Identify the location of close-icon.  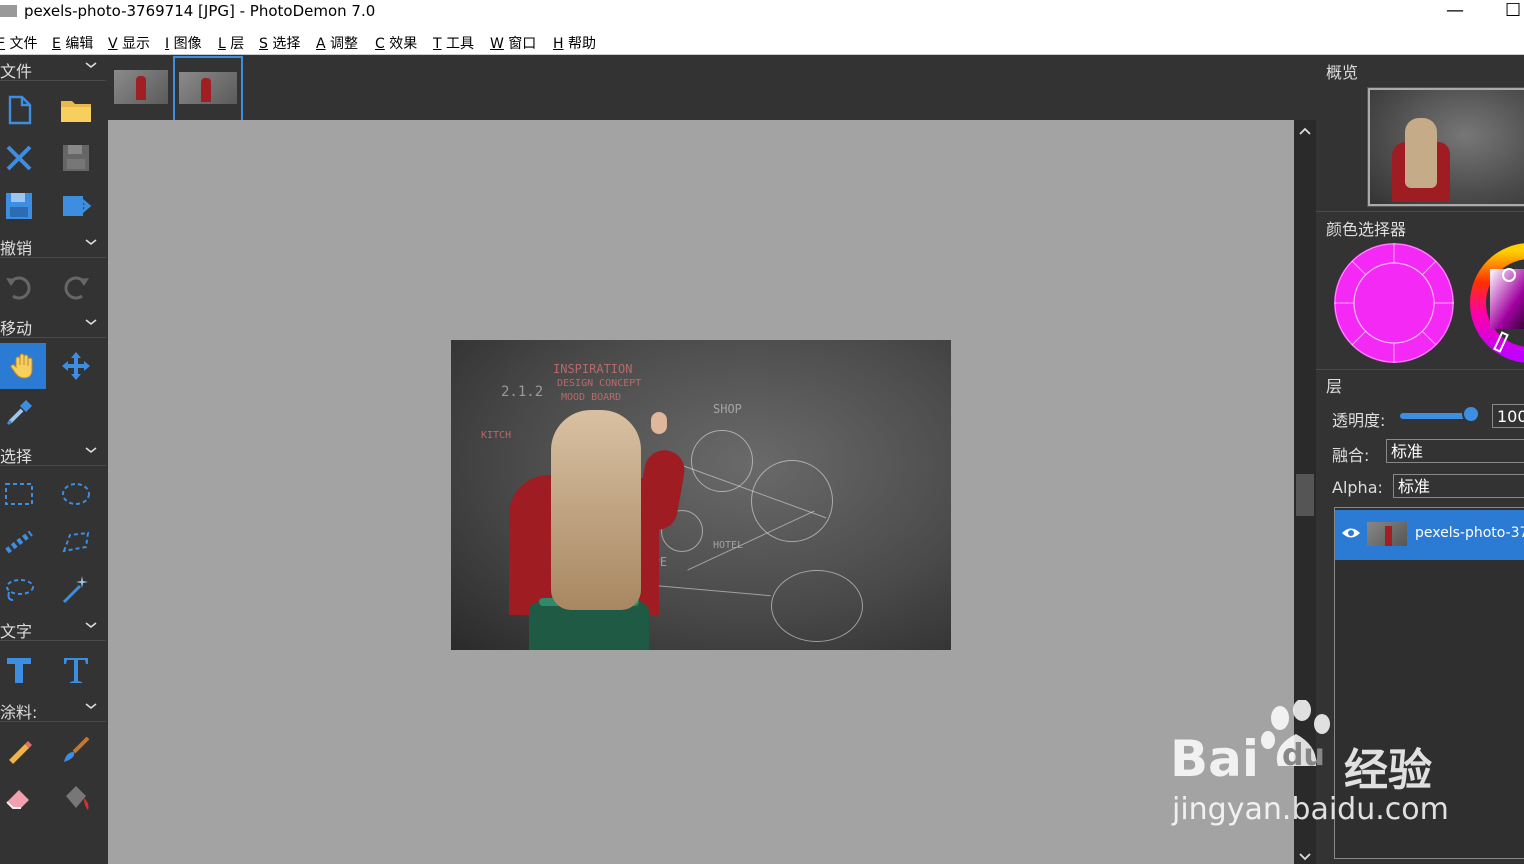
(19, 158).